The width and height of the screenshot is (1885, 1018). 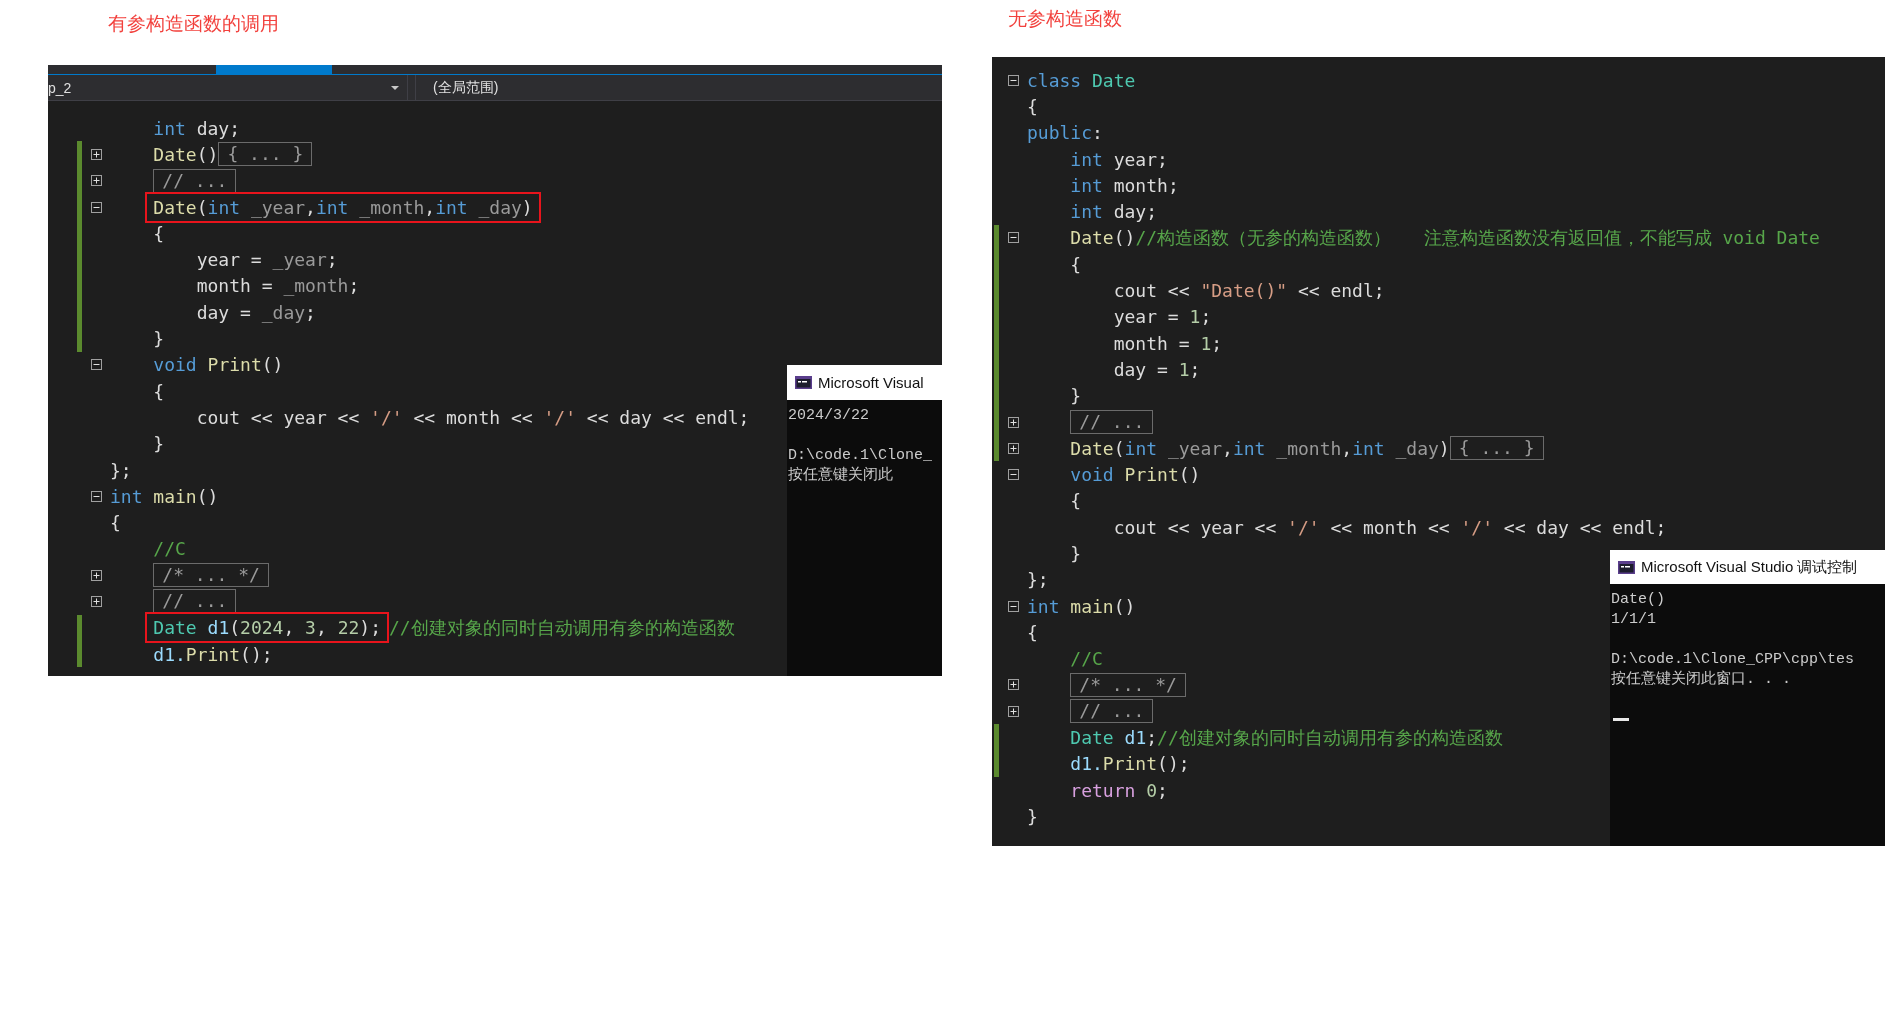 I want to click on code-text: year = _year;, so click(x=267, y=260).